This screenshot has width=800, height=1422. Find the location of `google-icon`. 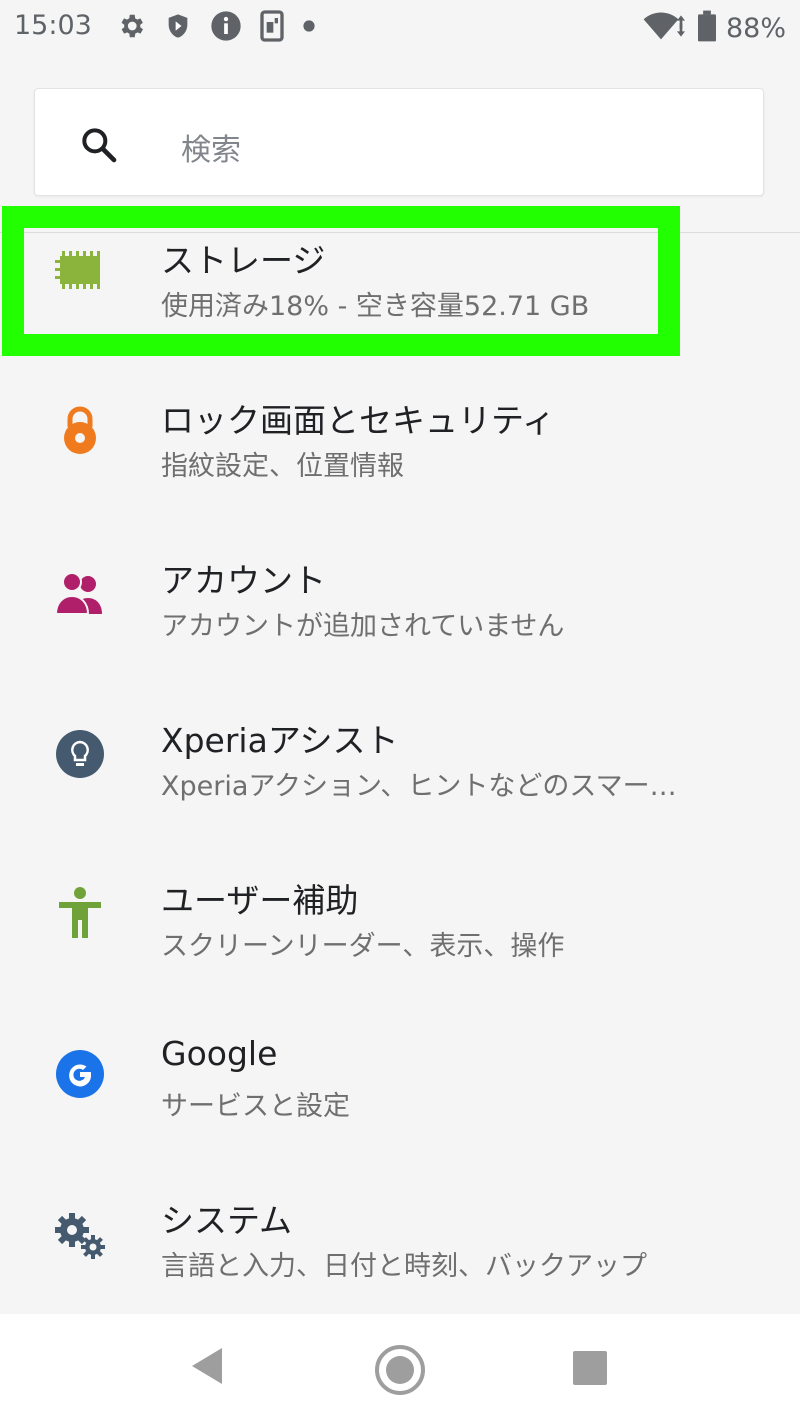

google-icon is located at coordinates (80, 1074).